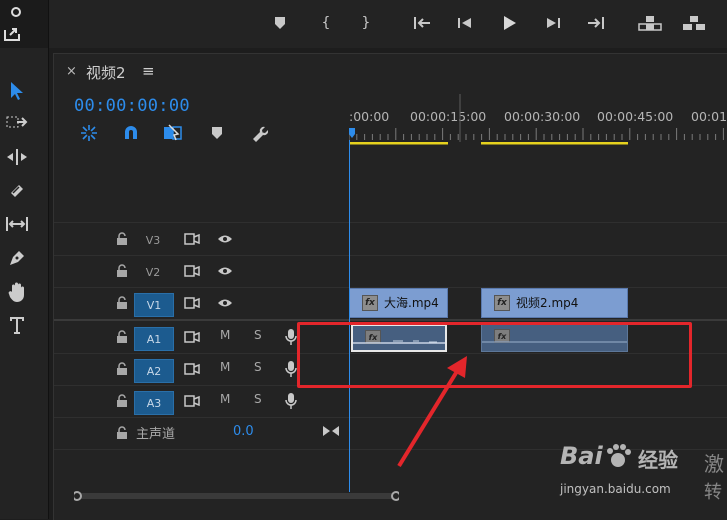  Describe the element at coordinates (106, 72) in the screenshot. I see `tab-sequence-title: 视频2` at that location.